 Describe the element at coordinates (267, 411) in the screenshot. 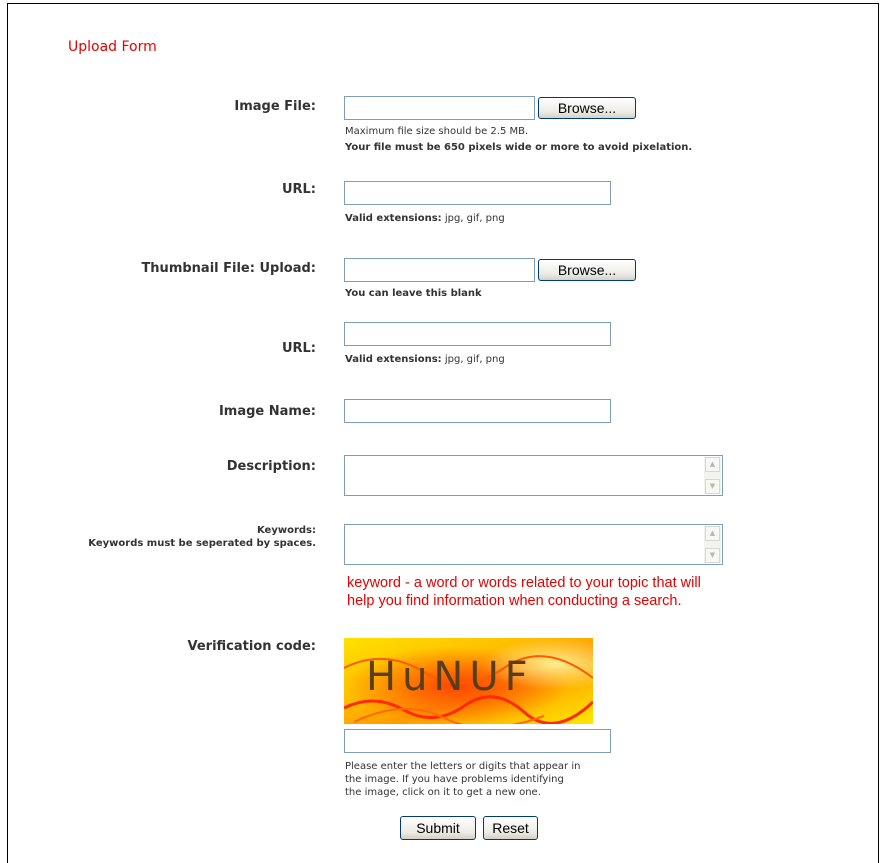

I see `image-name-label: Image Name:` at that location.